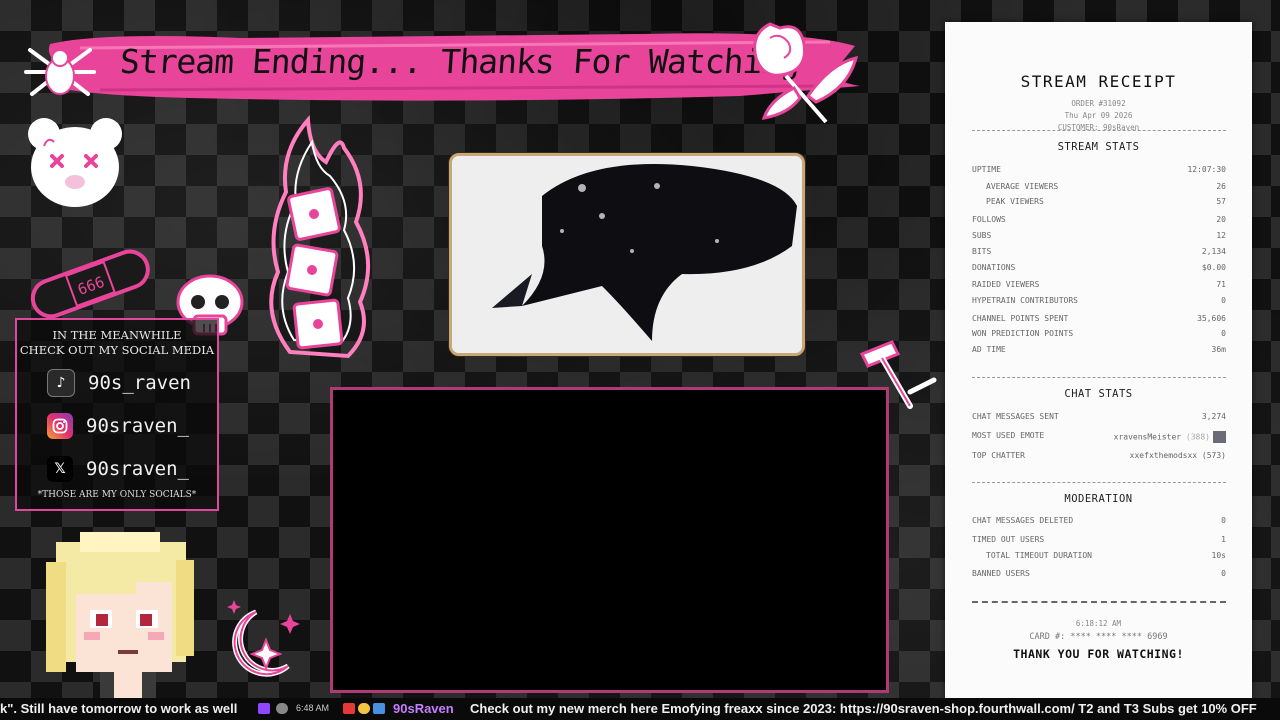 The height and width of the screenshot is (720, 1280). Describe the element at coordinates (75, 162) in the screenshot. I see `teddy-bear-icon` at that location.